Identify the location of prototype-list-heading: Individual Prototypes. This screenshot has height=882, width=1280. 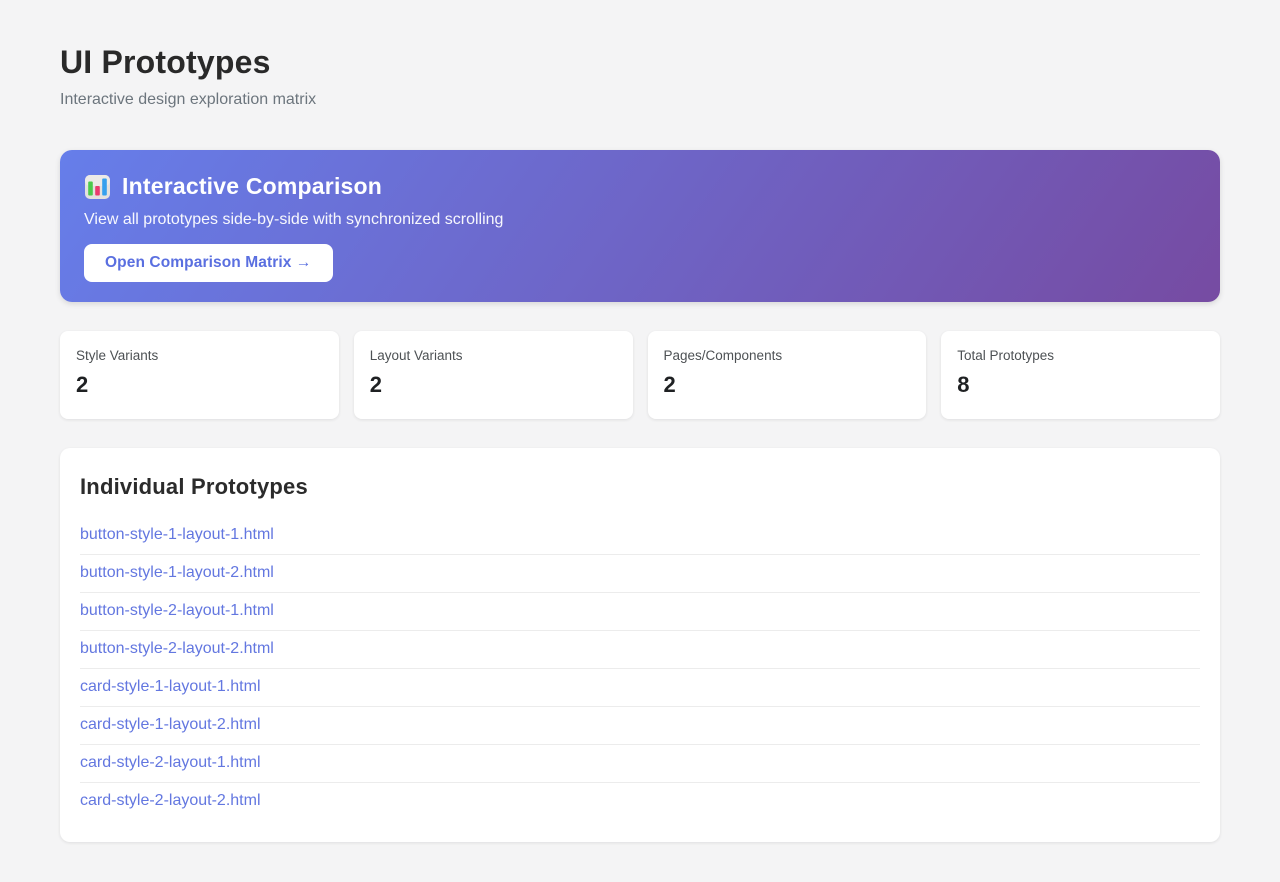
(194, 486).